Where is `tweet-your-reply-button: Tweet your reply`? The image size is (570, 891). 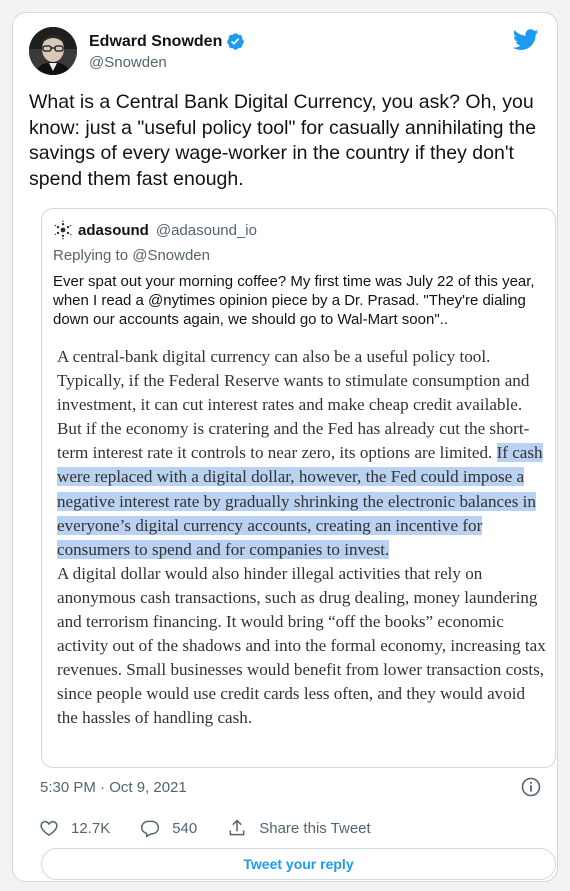
tweet-your-reply-button: Tweet your reply is located at coordinates (298, 864).